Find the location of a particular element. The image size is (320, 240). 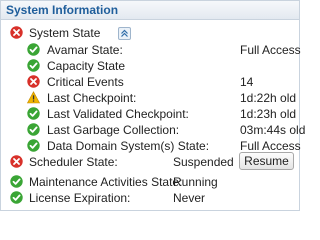

list-item: Last Garbage Collection: 03m:44s old is located at coordinates (166, 130).